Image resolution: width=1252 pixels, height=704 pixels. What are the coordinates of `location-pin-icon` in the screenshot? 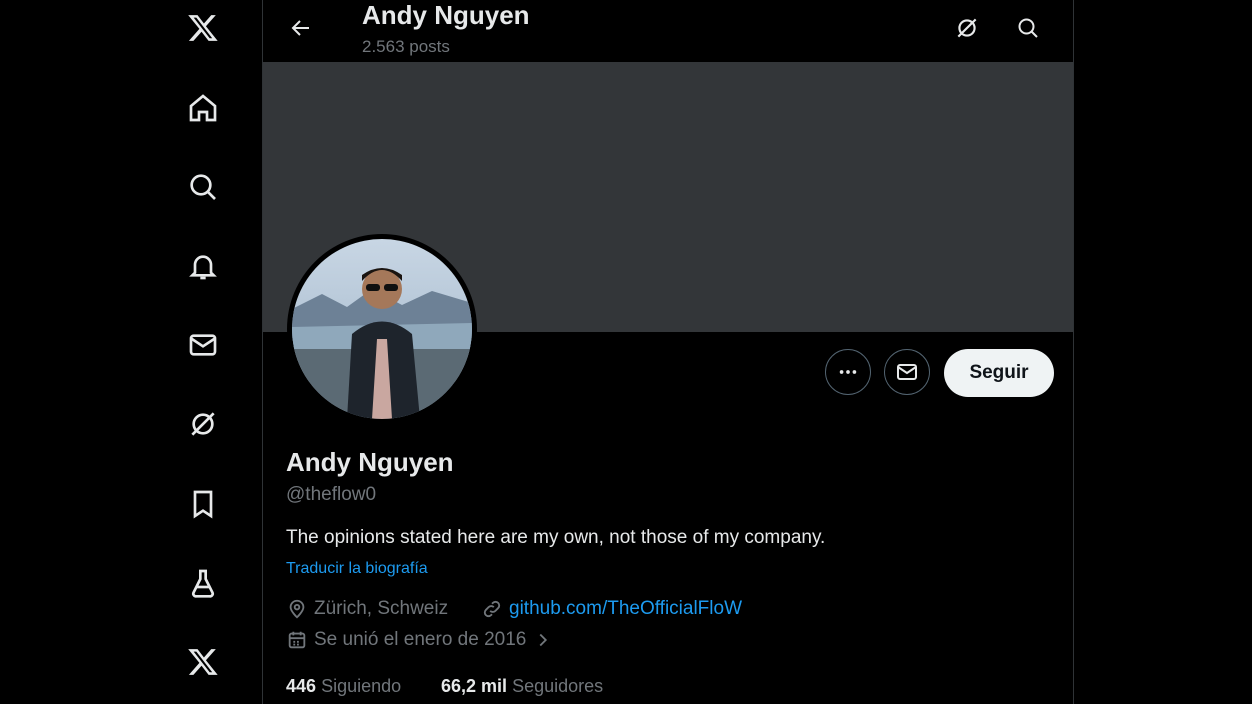 It's located at (297, 609).